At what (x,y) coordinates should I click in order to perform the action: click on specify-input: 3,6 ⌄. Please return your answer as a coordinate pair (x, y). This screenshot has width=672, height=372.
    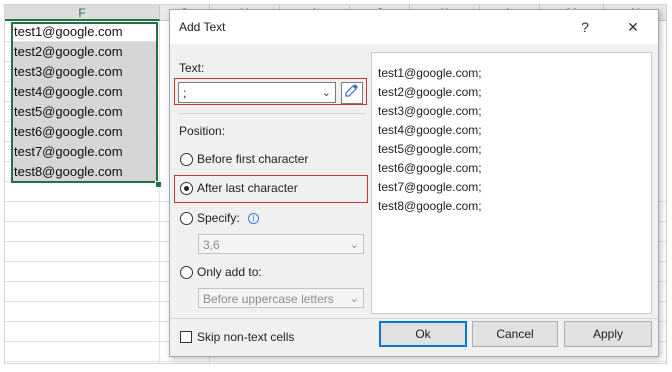
    Looking at the image, I should click on (281, 244).